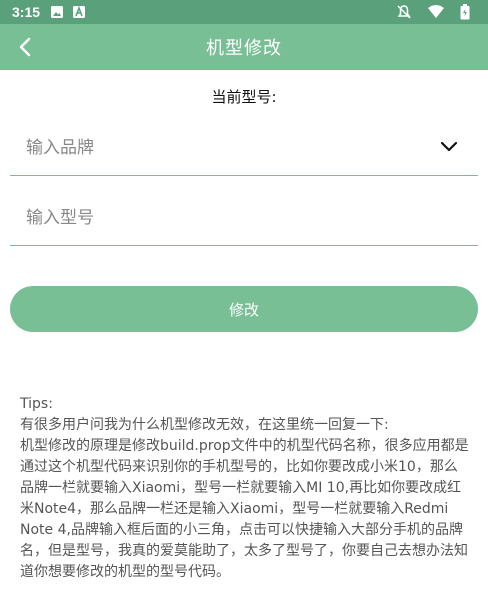 This screenshot has height=600, width=488. I want to click on tips-line1: 有很多用户问我为什么机型修改无效，在这里统一回复一下:, so click(204, 425).